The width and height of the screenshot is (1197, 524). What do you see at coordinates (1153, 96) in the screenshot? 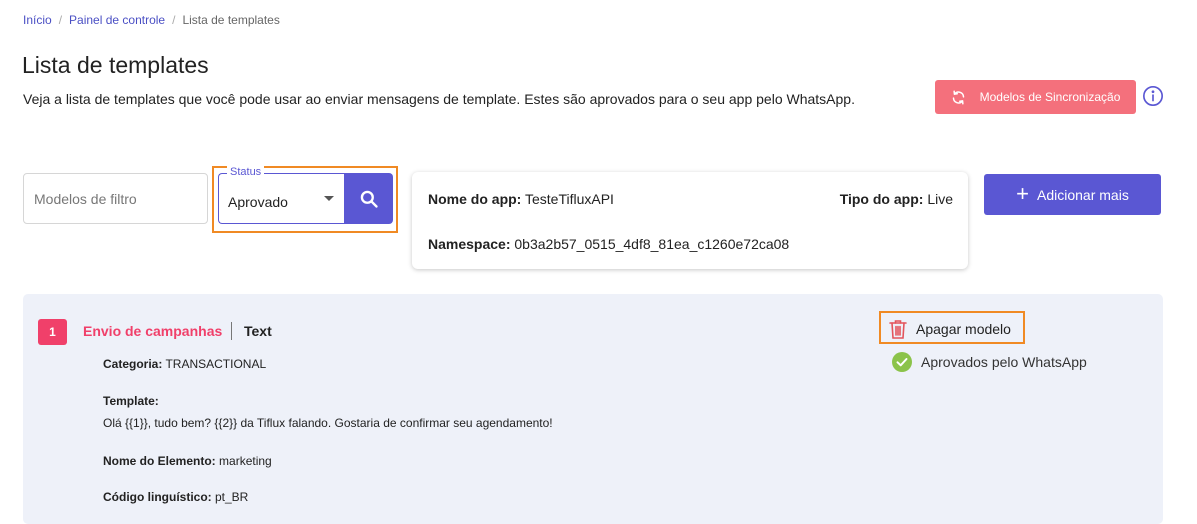
I see `info-icon` at bounding box center [1153, 96].